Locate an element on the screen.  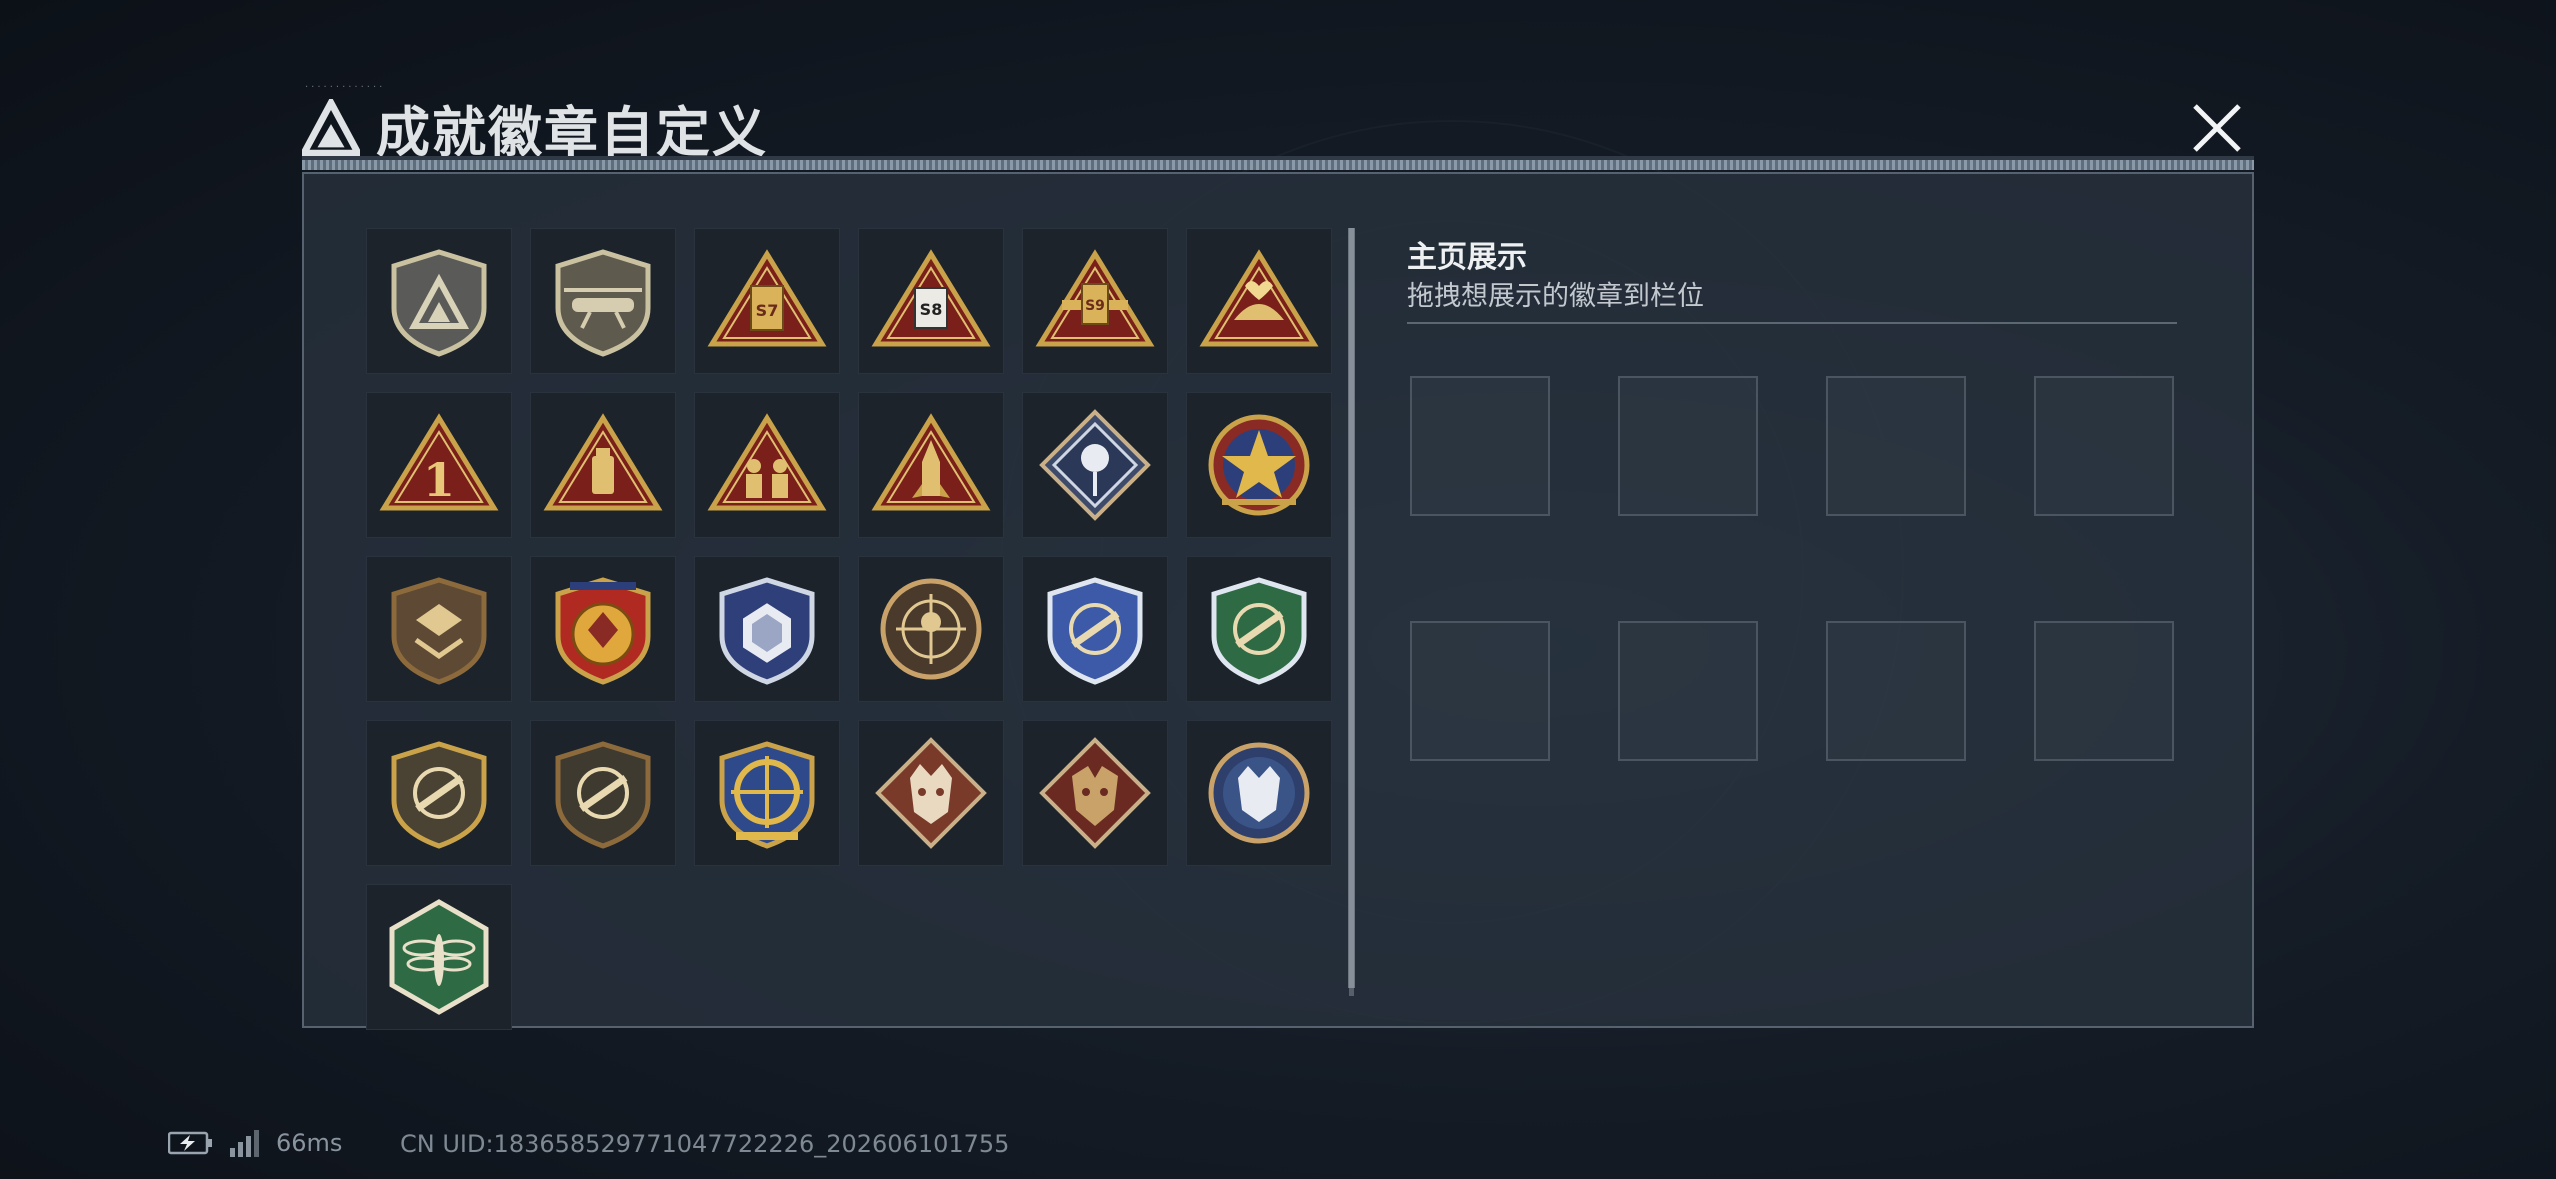
blue-dice-shield-badge is located at coordinates (767, 629).